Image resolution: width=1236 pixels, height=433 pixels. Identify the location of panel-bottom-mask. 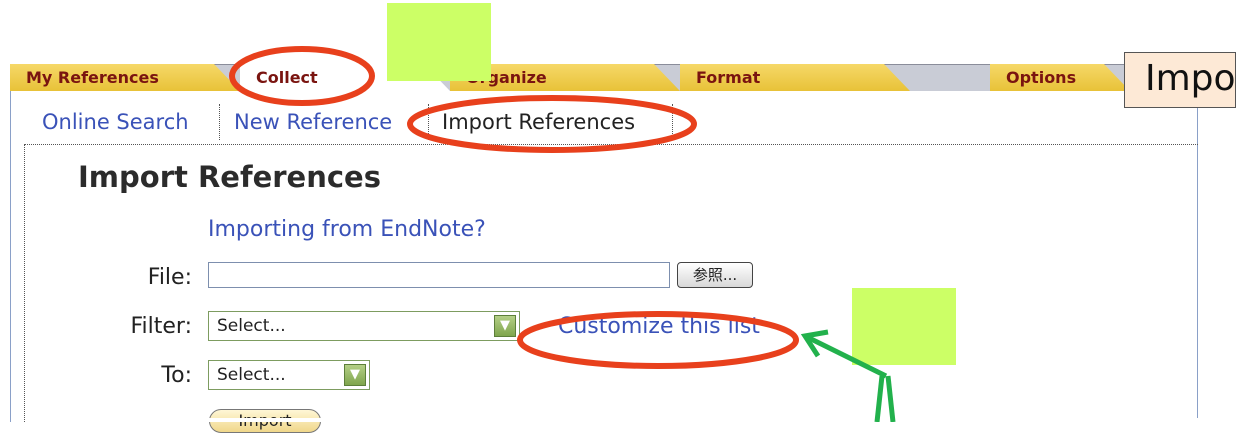
(626, 420).